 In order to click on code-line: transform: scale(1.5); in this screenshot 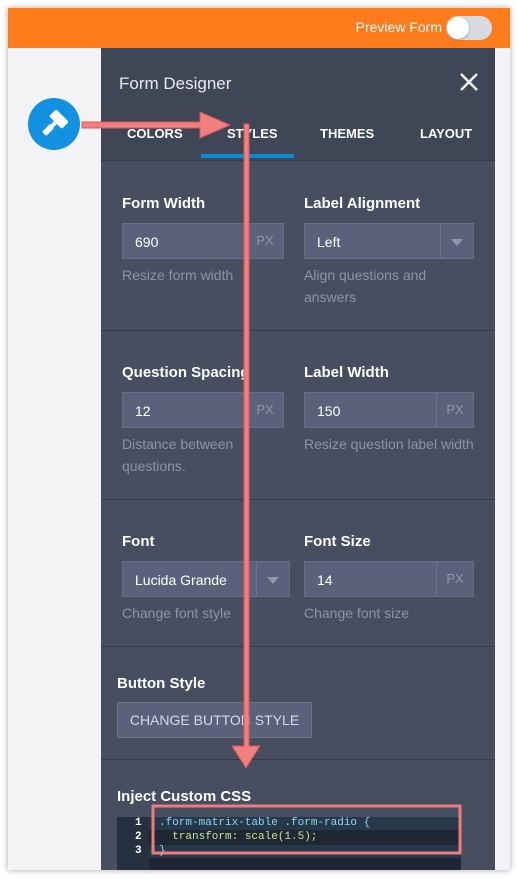, I will do `click(238, 837)`.